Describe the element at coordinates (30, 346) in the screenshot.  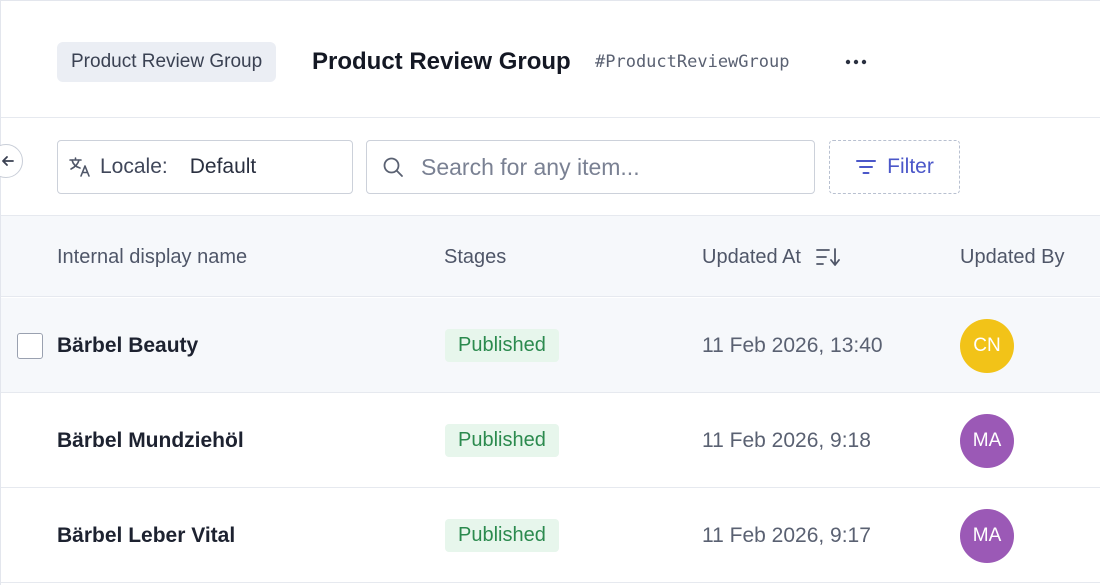
I see `row-checkbox` at that location.